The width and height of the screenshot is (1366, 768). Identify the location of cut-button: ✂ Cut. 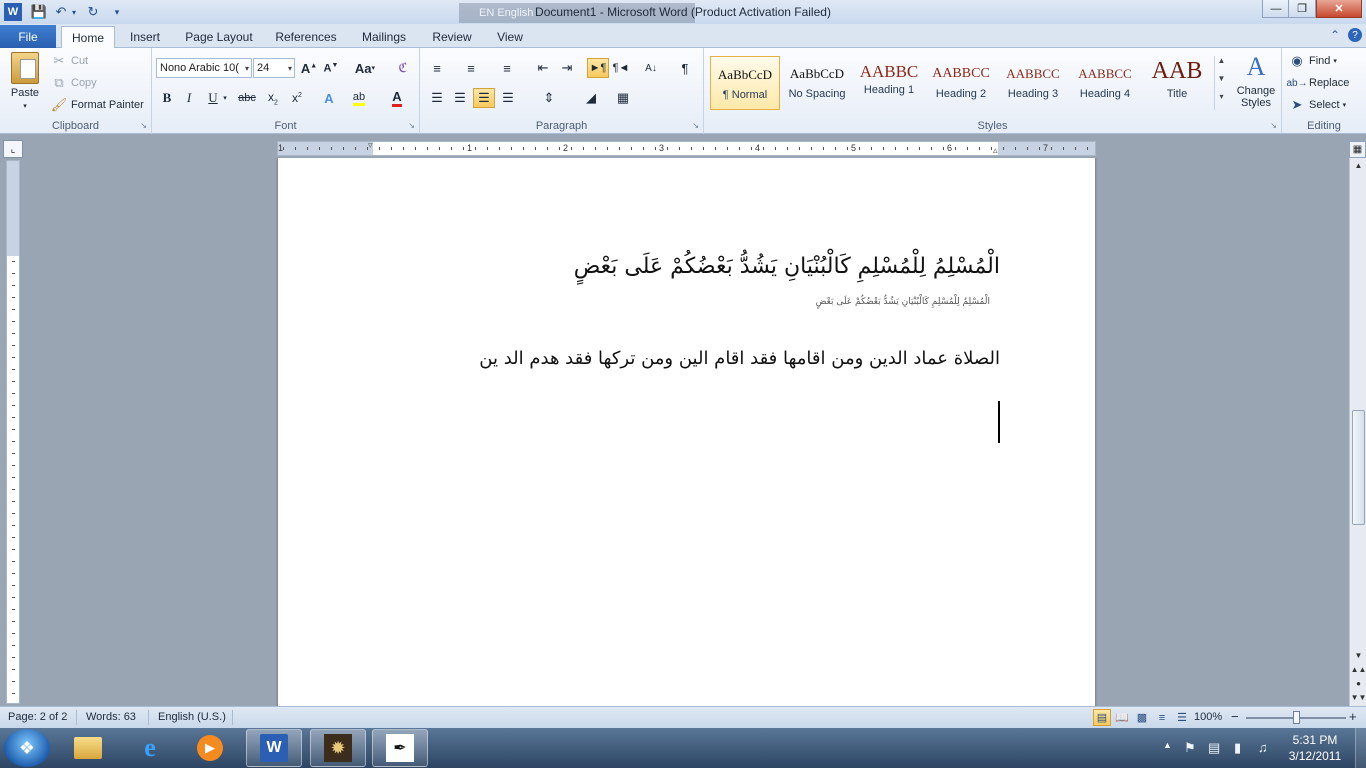
(69, 61).